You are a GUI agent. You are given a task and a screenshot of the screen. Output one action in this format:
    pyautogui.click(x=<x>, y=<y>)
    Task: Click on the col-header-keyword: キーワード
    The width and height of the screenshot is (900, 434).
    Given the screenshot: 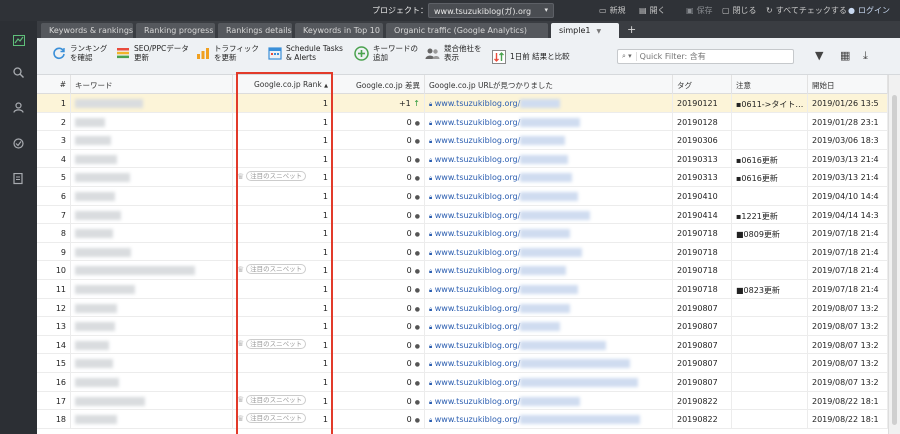 What is the action you would take?
    pyautogui.click(x=152, y=84)
    